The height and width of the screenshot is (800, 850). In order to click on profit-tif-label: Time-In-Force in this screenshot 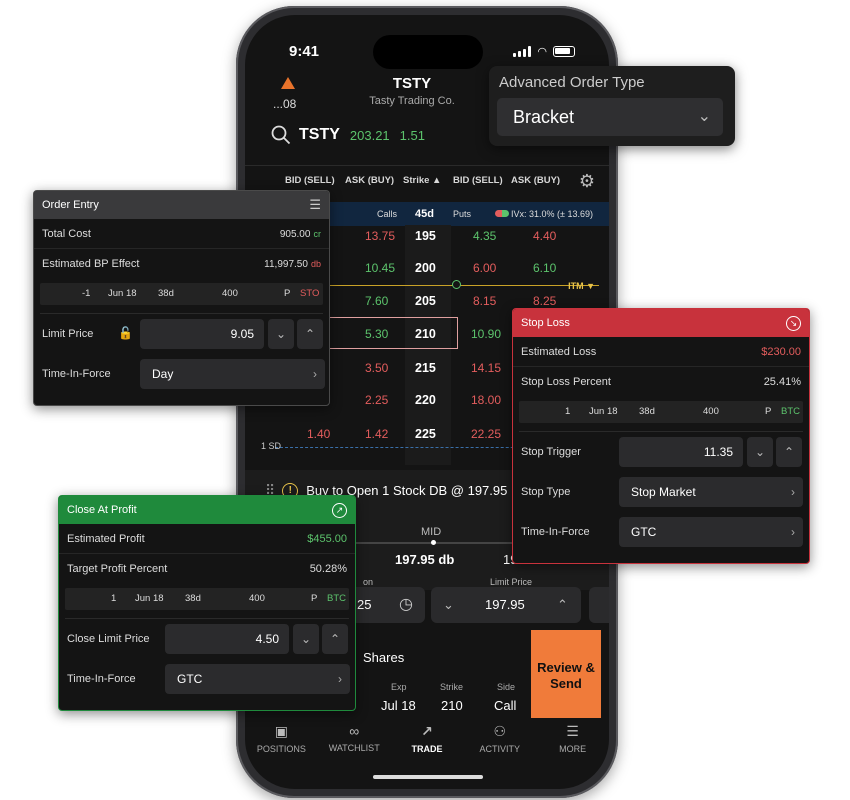, I will do `click(101, 679)`.